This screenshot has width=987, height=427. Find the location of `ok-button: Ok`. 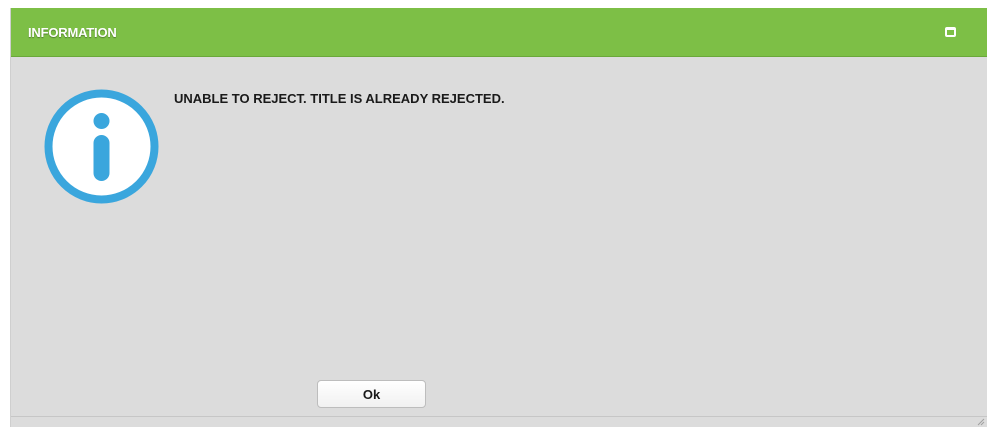

ok-button: Ok is located at coordinates (371, 394).